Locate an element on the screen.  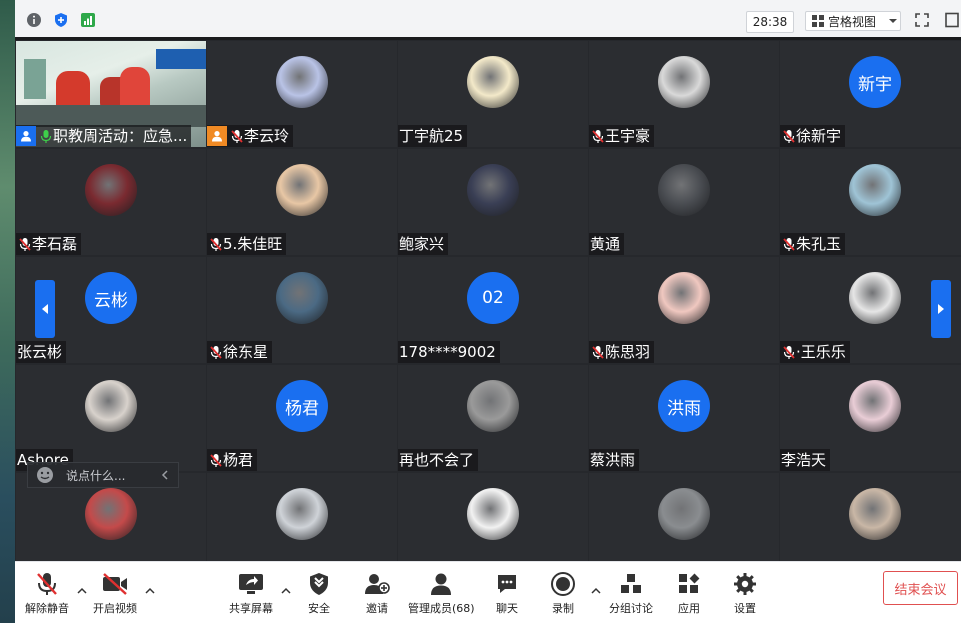
participant-tile: 李石磊 is located at coordinates (111, 202).